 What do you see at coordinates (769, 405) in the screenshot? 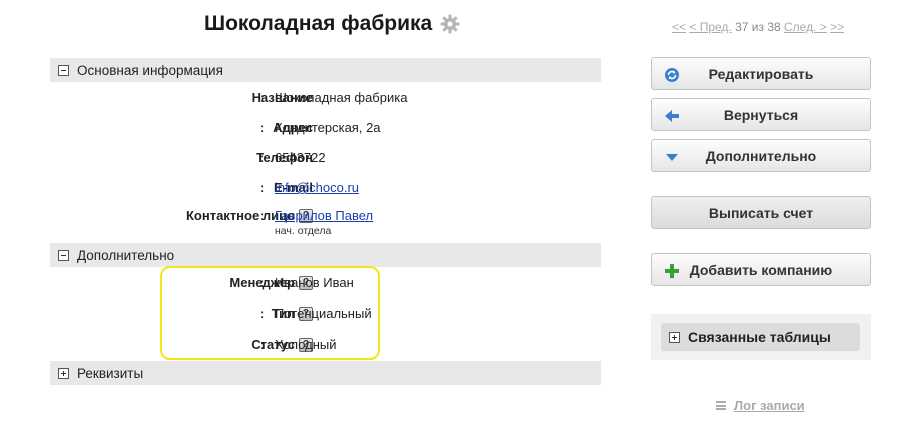
I see `log-link: Лог записи` at bounding box center [769, 405].